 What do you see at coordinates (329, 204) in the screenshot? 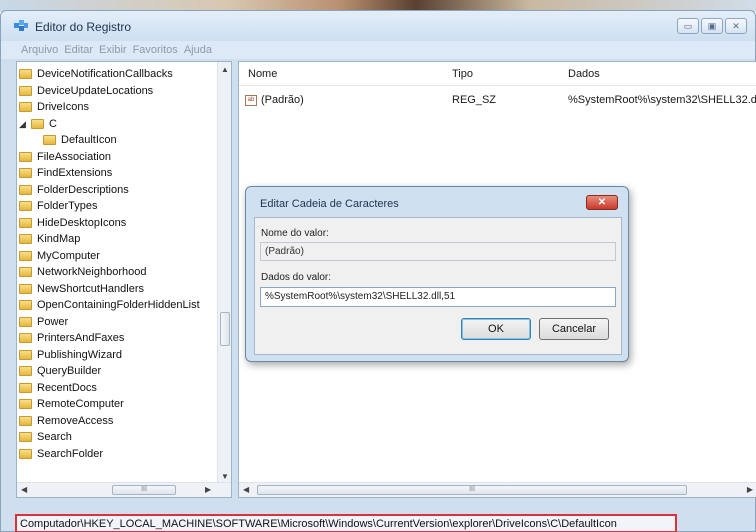
I see `dialog-title: Editar Cadeia de Caracteres` at bounding box center [329, 204].